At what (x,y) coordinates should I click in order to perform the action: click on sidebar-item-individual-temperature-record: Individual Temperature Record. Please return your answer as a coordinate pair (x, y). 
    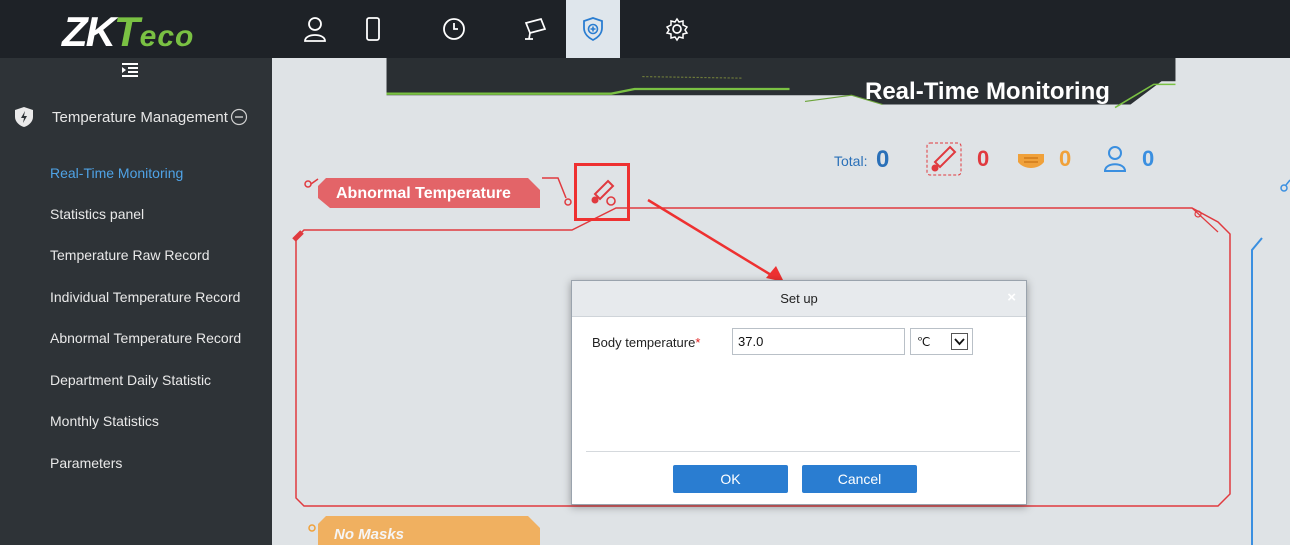
    Looking at the image, I should click on (145, 297).